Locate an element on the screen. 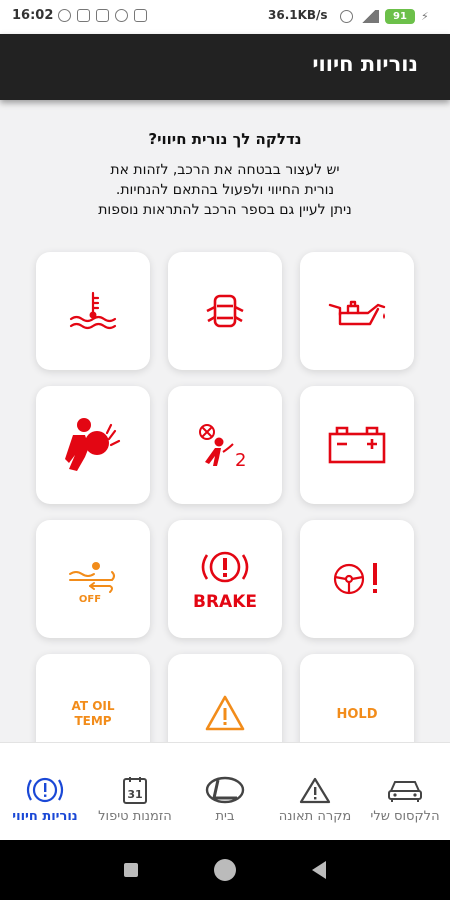 This screenshot has height=900, width=450. at-oil-temp-icon: AT OIL TEMP is located at coordinates (92, 713).